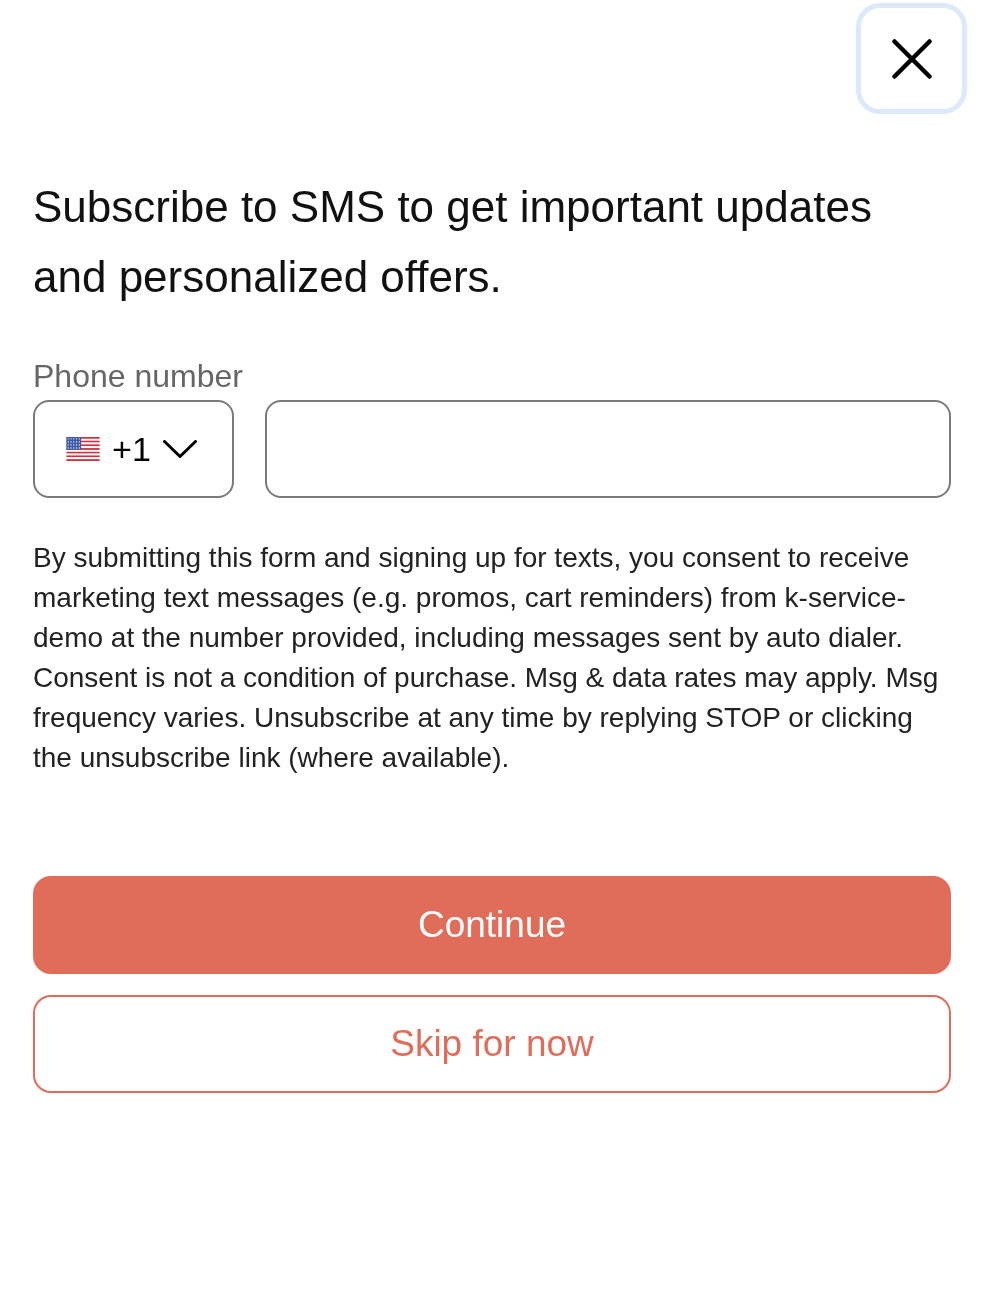 This screenshot has width=986, height=1310. What do you see at coordinates (492, 925) in the screenshot?
I see `continue-button: Continue` at bounding box center [492, 925].